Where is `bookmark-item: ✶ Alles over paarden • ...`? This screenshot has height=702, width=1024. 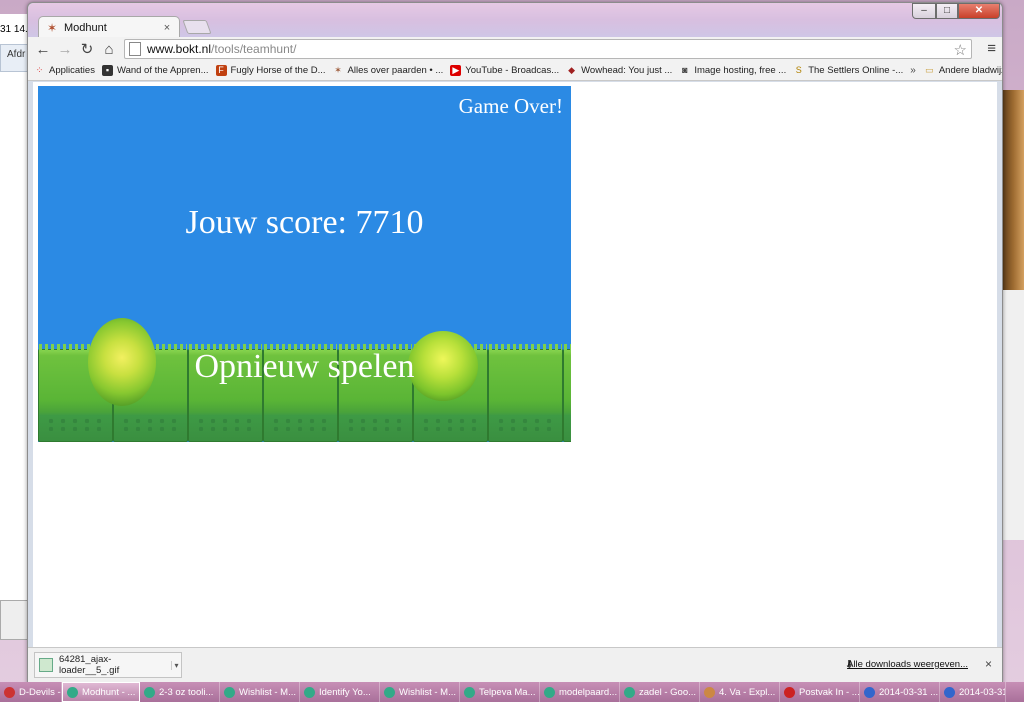 bookmark-item: ✶ Alles over paarden • ... is located at coordinates (388, 70).